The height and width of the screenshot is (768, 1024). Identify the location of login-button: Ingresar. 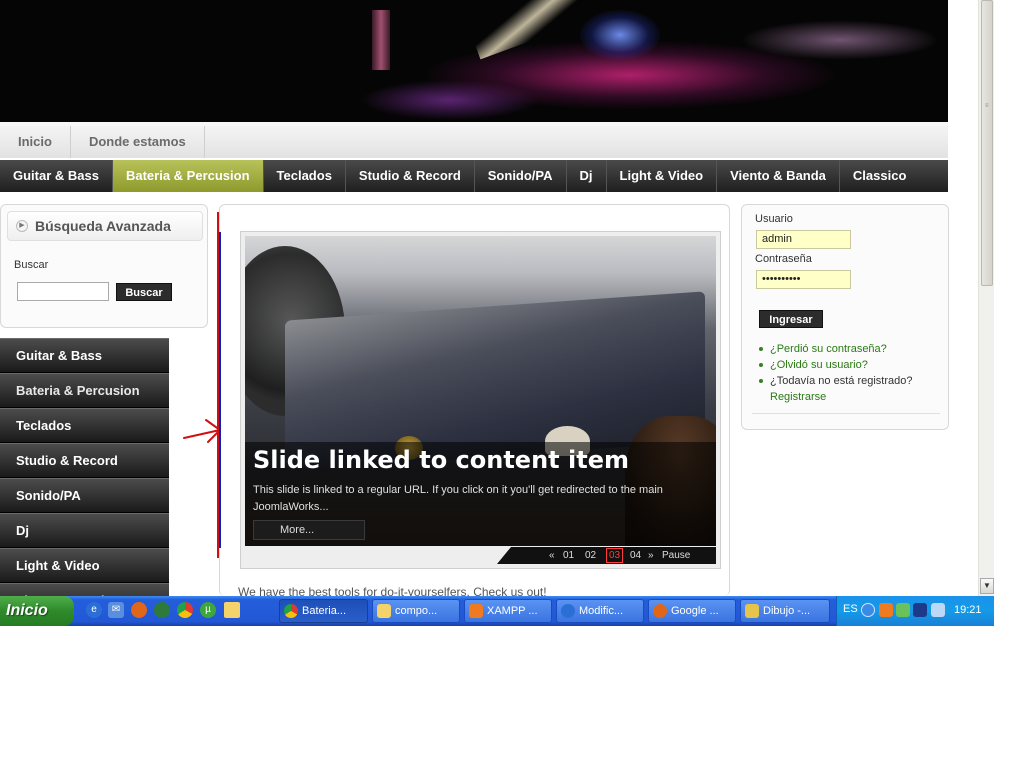
(791, 319).